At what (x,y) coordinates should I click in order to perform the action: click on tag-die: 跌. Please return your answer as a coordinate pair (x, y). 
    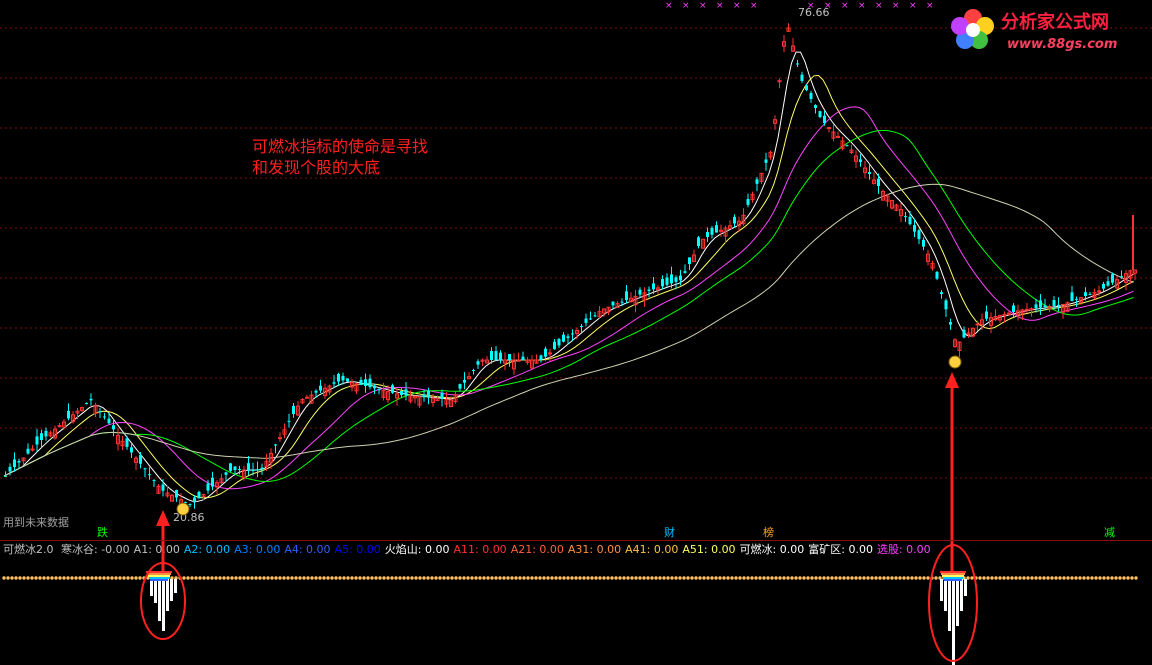
    Looking at the image, I should click on (102, 532).